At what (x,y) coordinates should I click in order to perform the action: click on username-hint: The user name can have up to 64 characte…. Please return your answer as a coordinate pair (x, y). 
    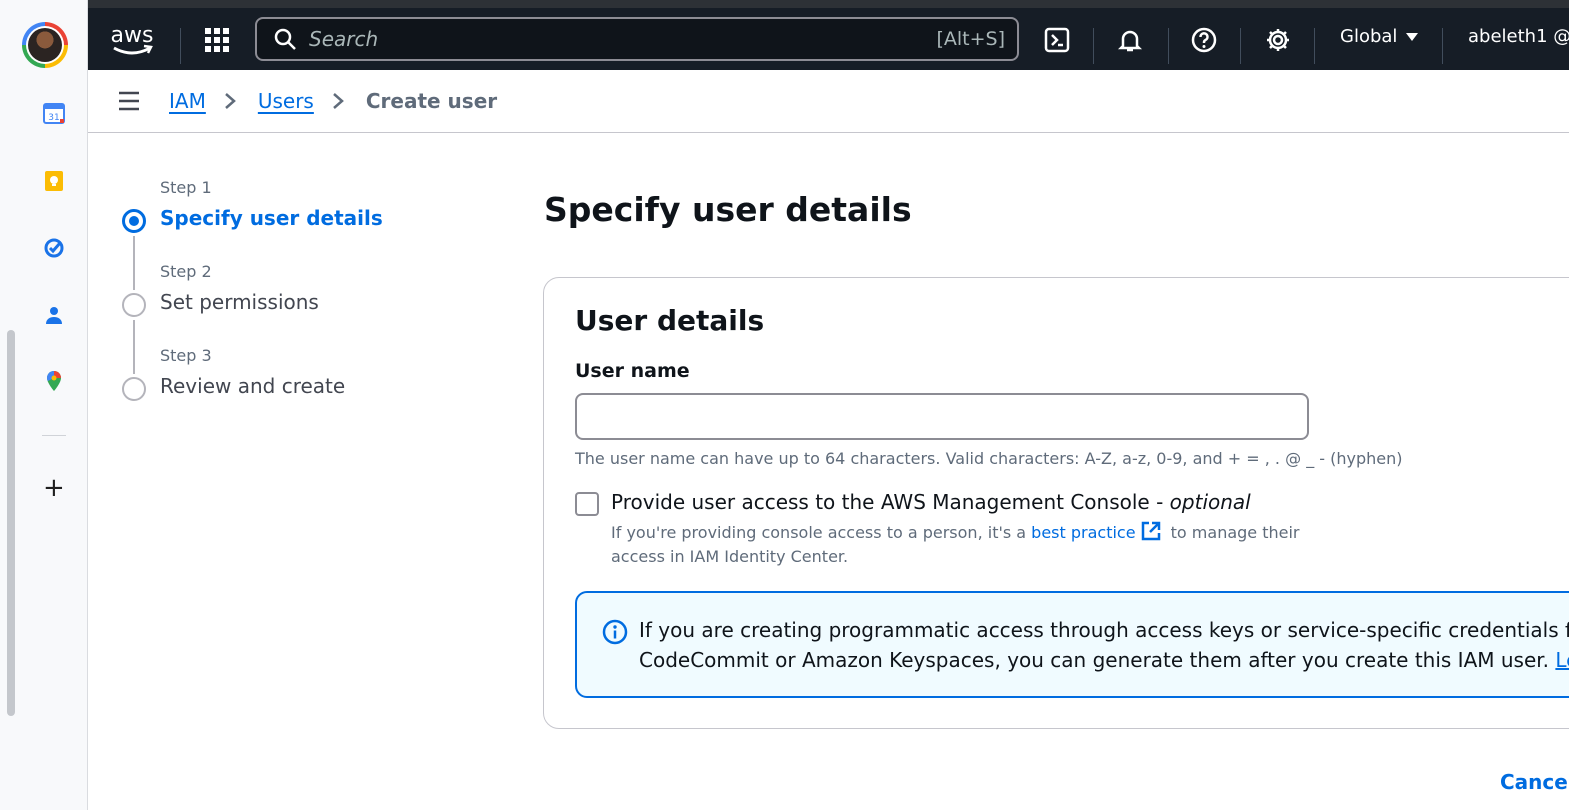
    Looking at the image, I should click on (989, 458).